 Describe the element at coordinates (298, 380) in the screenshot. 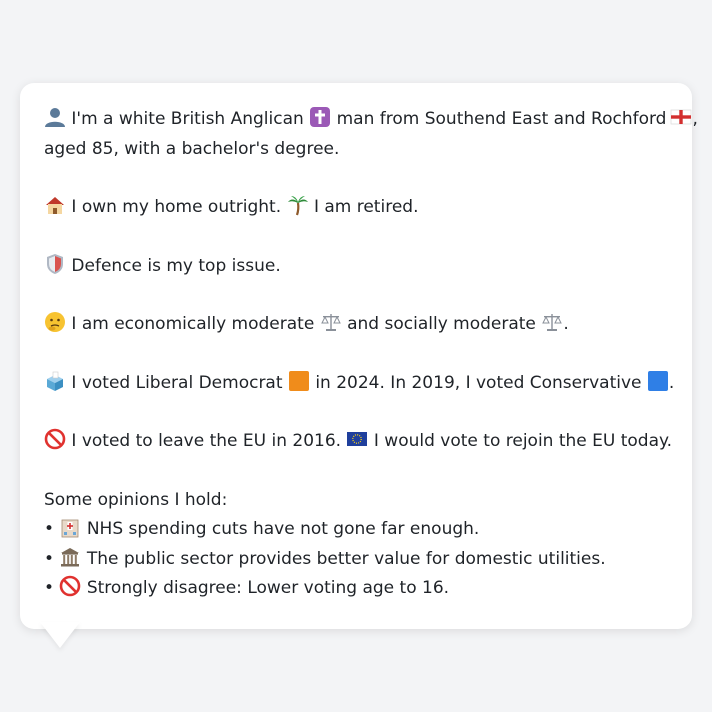

I see `orange-square-icon` at that location.